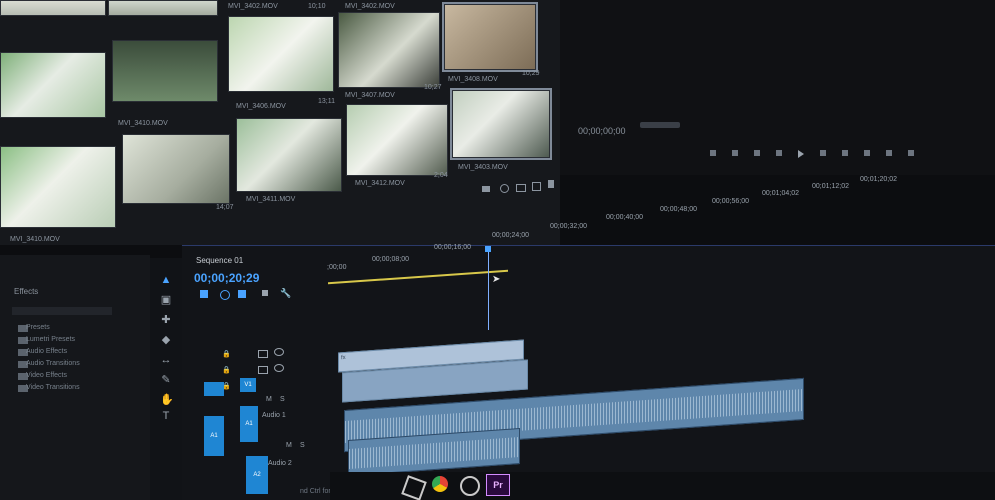 The height and width of the screenshot is (500, 995). I want to click on premiere-pro-icon: Pr, so click(498, 485).